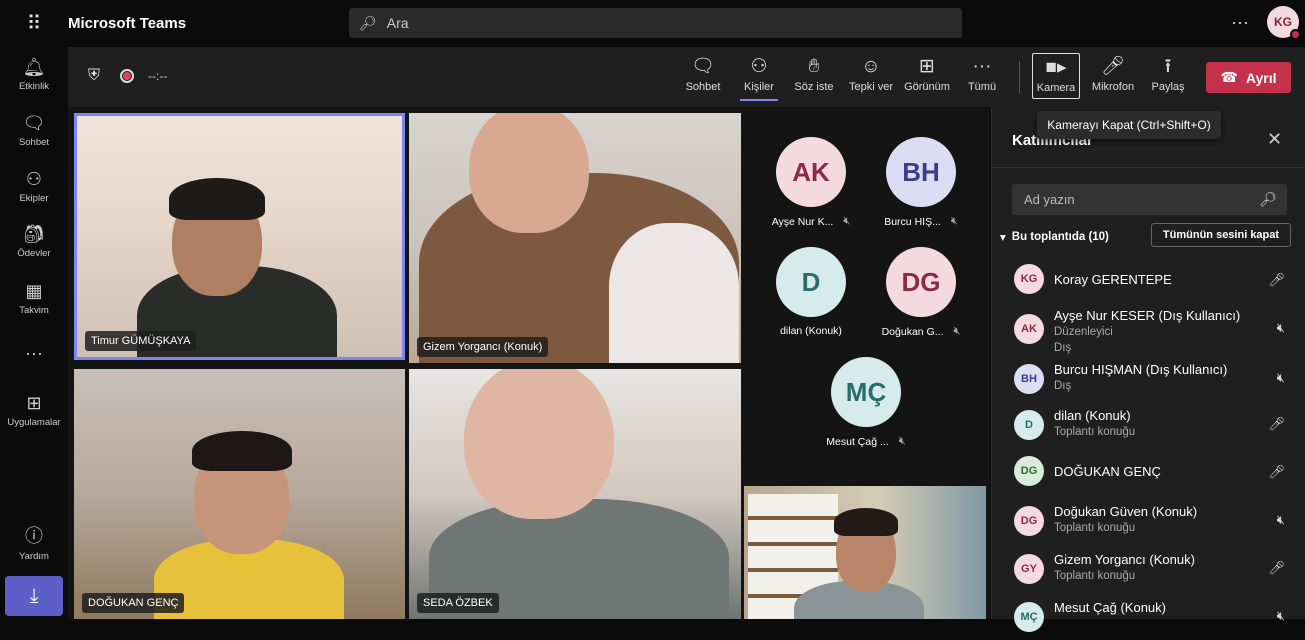 The width and height of the screenshot is (1305, 640). I want to click on people-button: ⚇ Kişiler, so click(759, 78).